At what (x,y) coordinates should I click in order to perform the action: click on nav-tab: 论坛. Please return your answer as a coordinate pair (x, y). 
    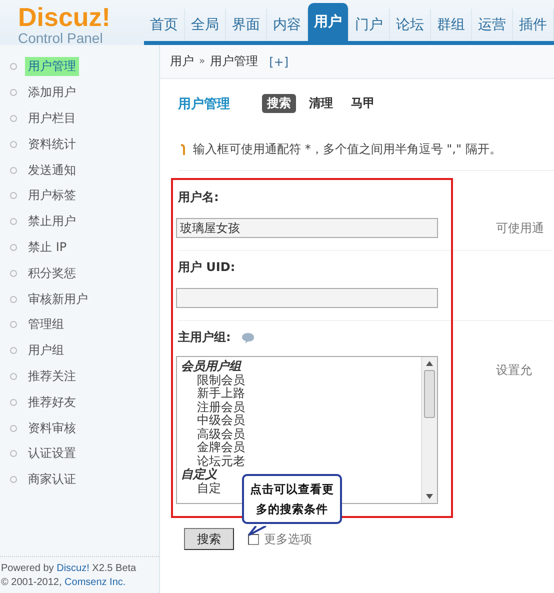
    Looking at the image, I should click on (410, 25).